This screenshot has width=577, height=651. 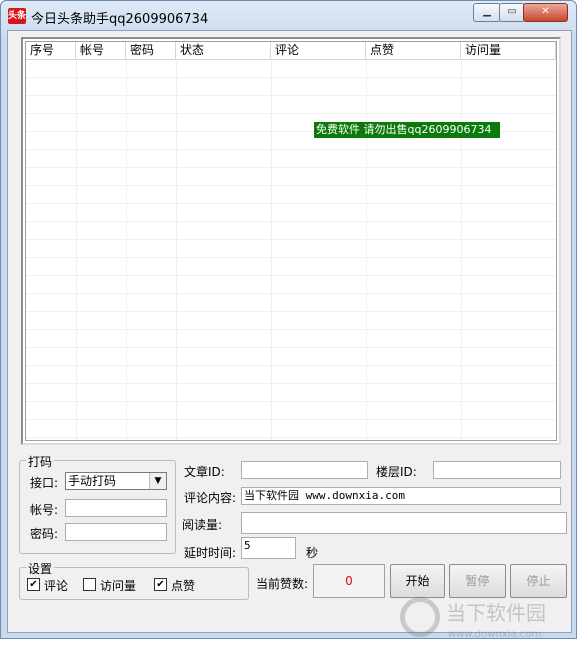 I want to click on delay-unit: 秒, so click(x=312, y=553).